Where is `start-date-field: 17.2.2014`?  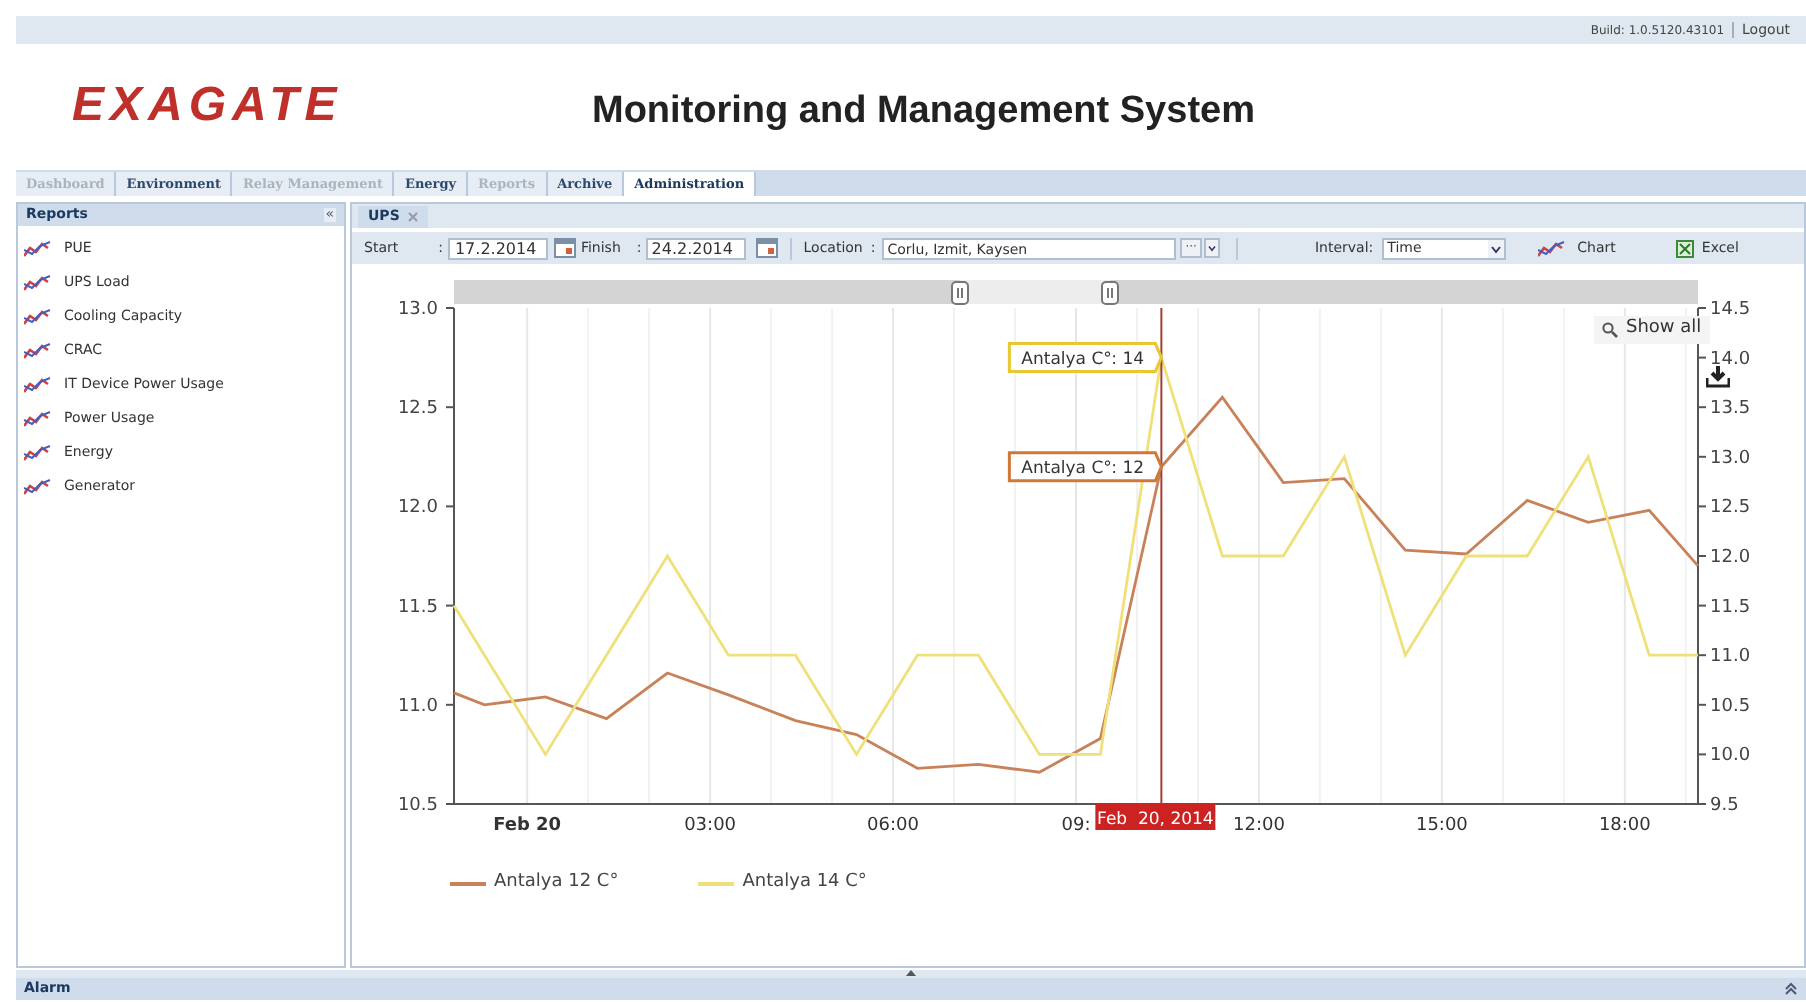
start-date-field: 17.2.2014 is located at coordinates (498, 248).